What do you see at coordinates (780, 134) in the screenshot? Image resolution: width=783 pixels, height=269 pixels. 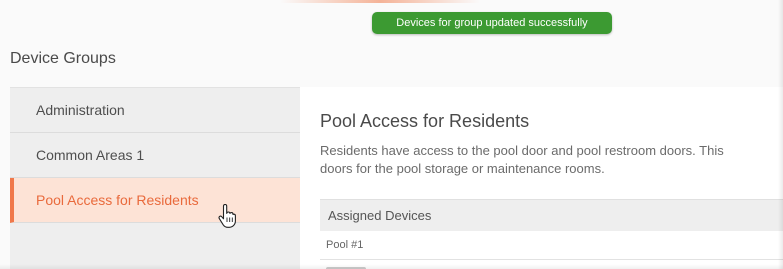 I see `frame-right-shadow` at bounding box center [780, 134].